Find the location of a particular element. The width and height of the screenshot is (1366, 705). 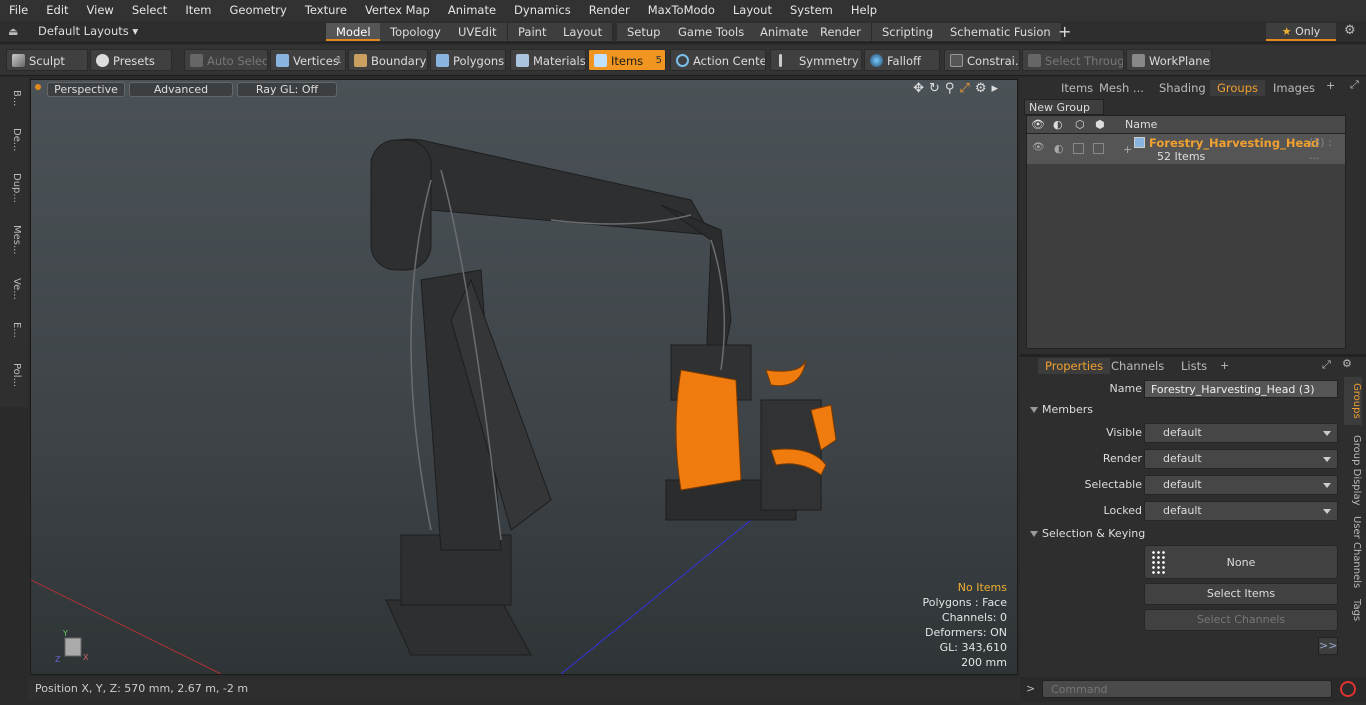

menu-item-system: System is located at coordinates (811, 10).